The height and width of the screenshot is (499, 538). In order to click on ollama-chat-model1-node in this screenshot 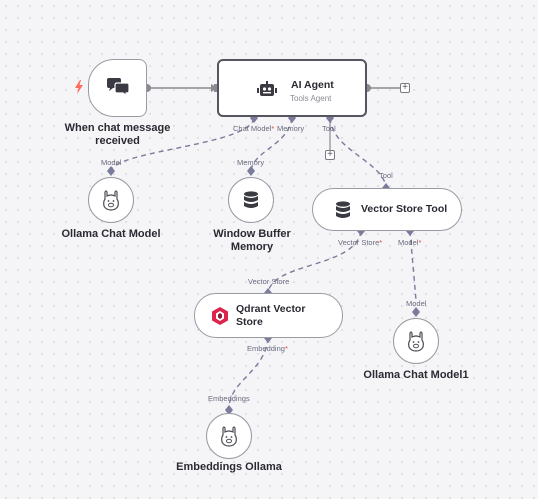, I will do `click(416, 341)`.